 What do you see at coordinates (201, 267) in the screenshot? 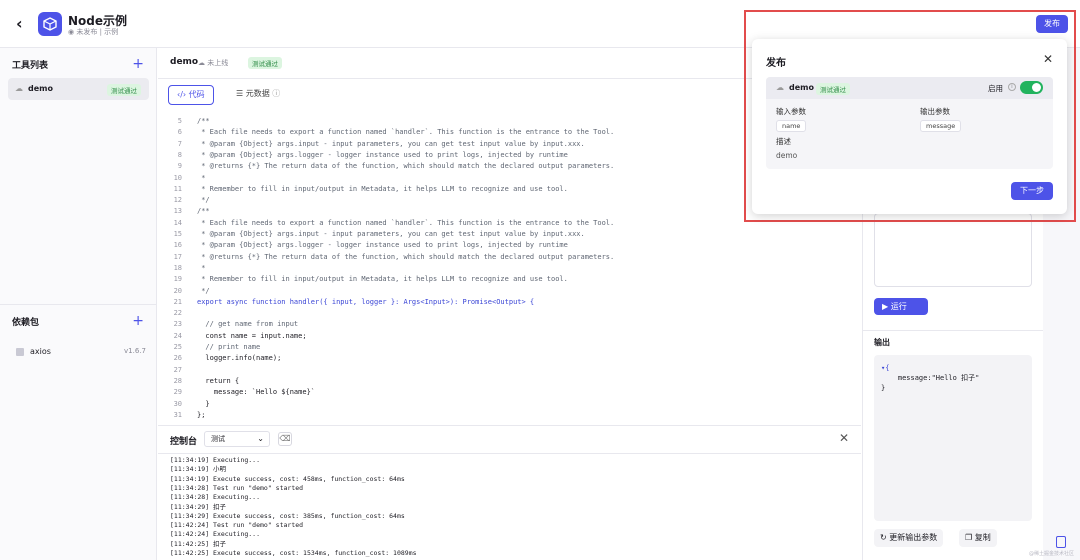
I see `code-text: *` at bounding box center [201, 267].